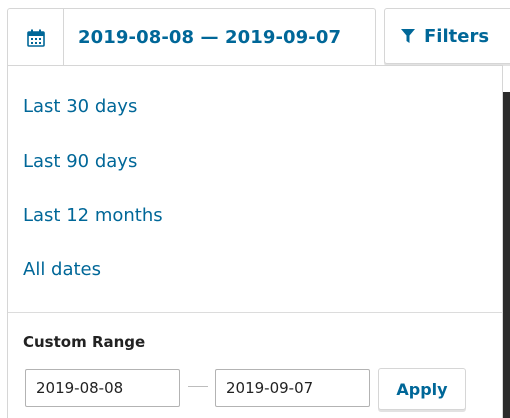 The image size is (510, 418). What do you see at coordinates (80, 106) in the screenshot?
I see `preset-last-30-days: Last 30 days` at bounding box center [80, 106].